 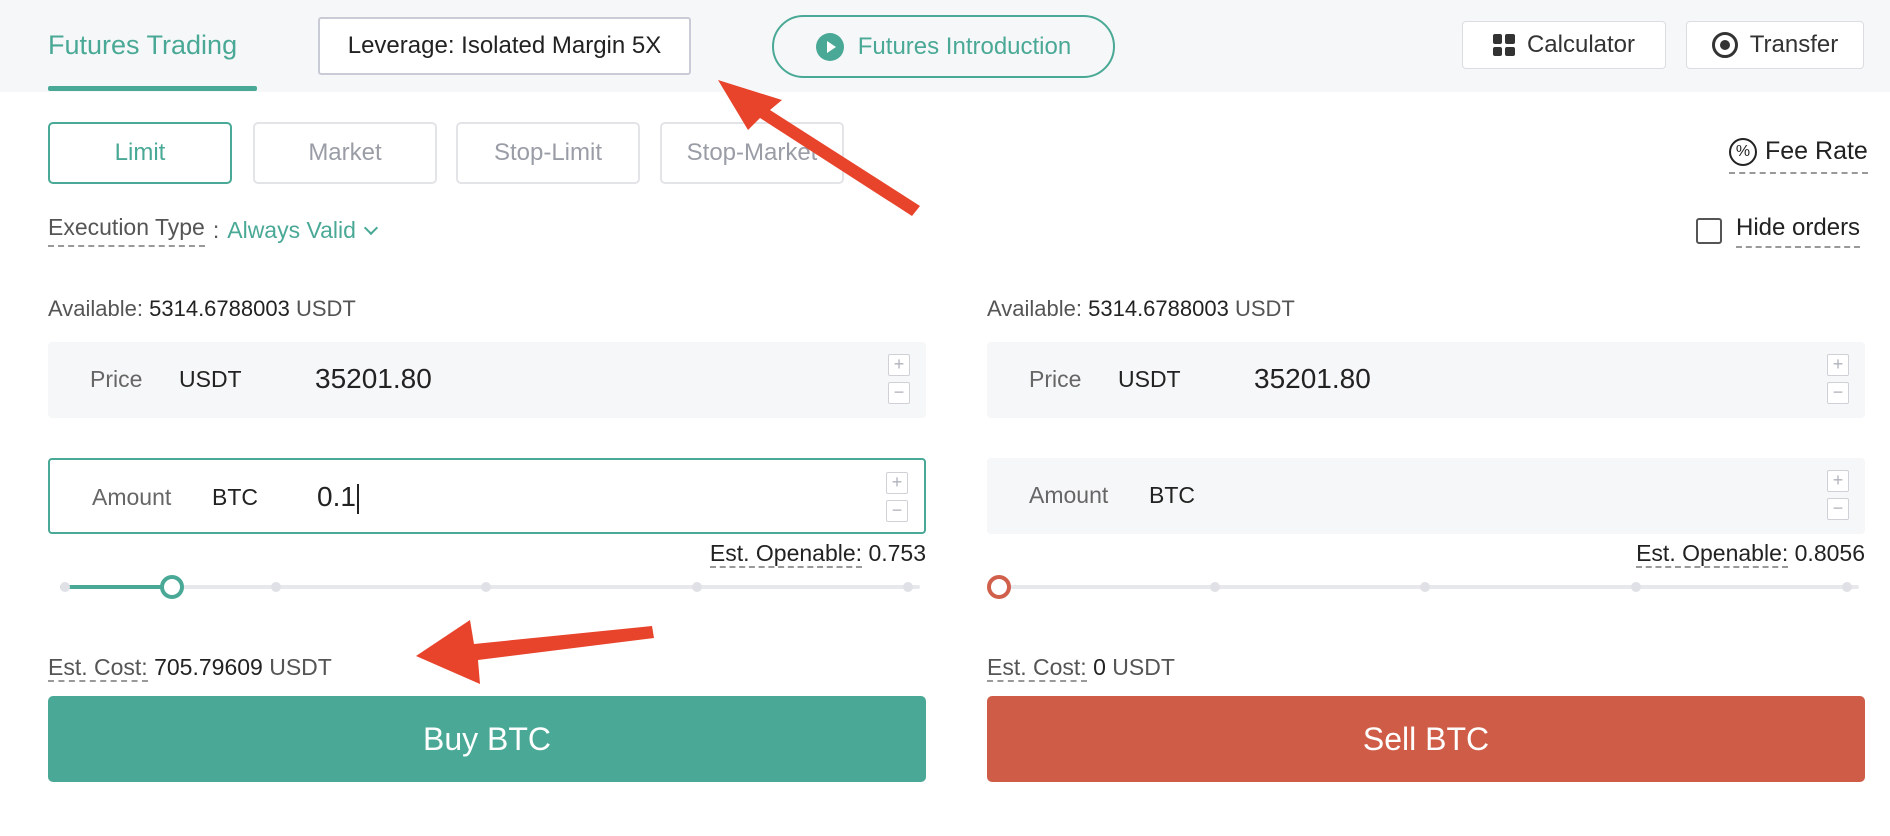 I want to click on order-type-market: Market, so click(x=345, y=153).